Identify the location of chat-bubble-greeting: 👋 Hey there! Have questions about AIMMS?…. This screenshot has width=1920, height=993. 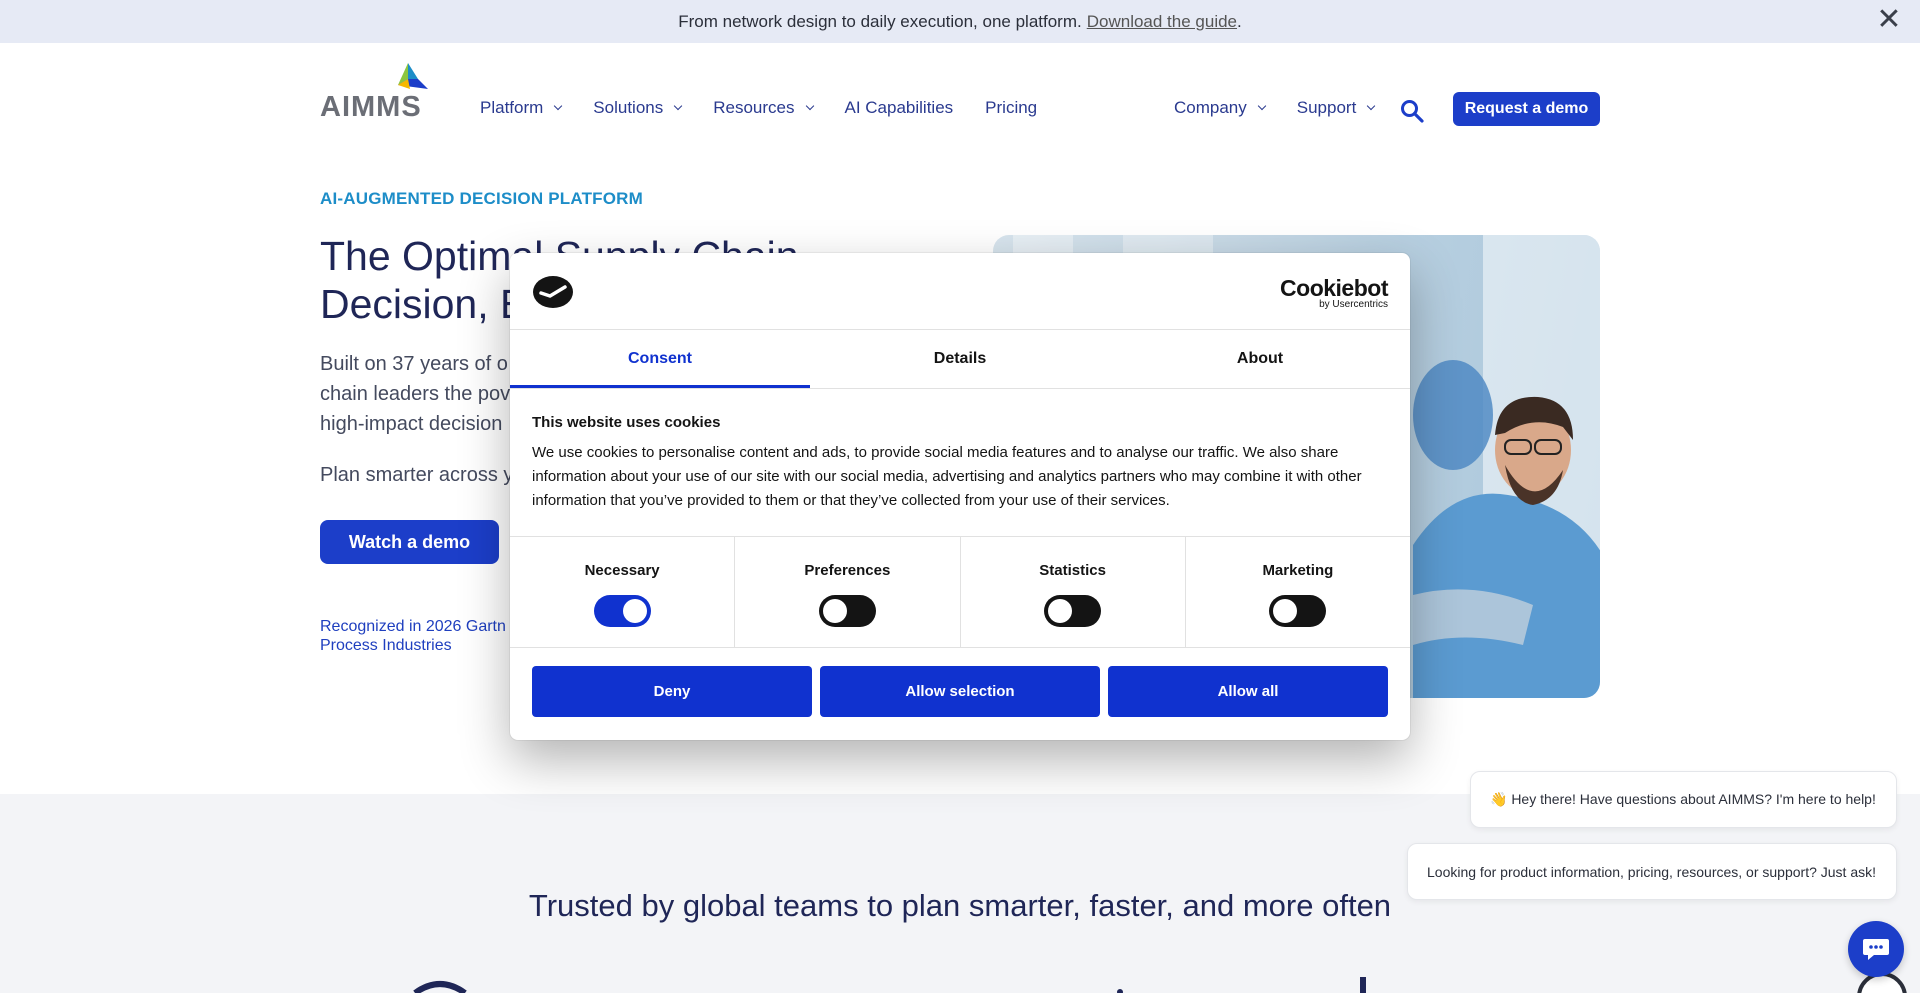
(1683, 799).